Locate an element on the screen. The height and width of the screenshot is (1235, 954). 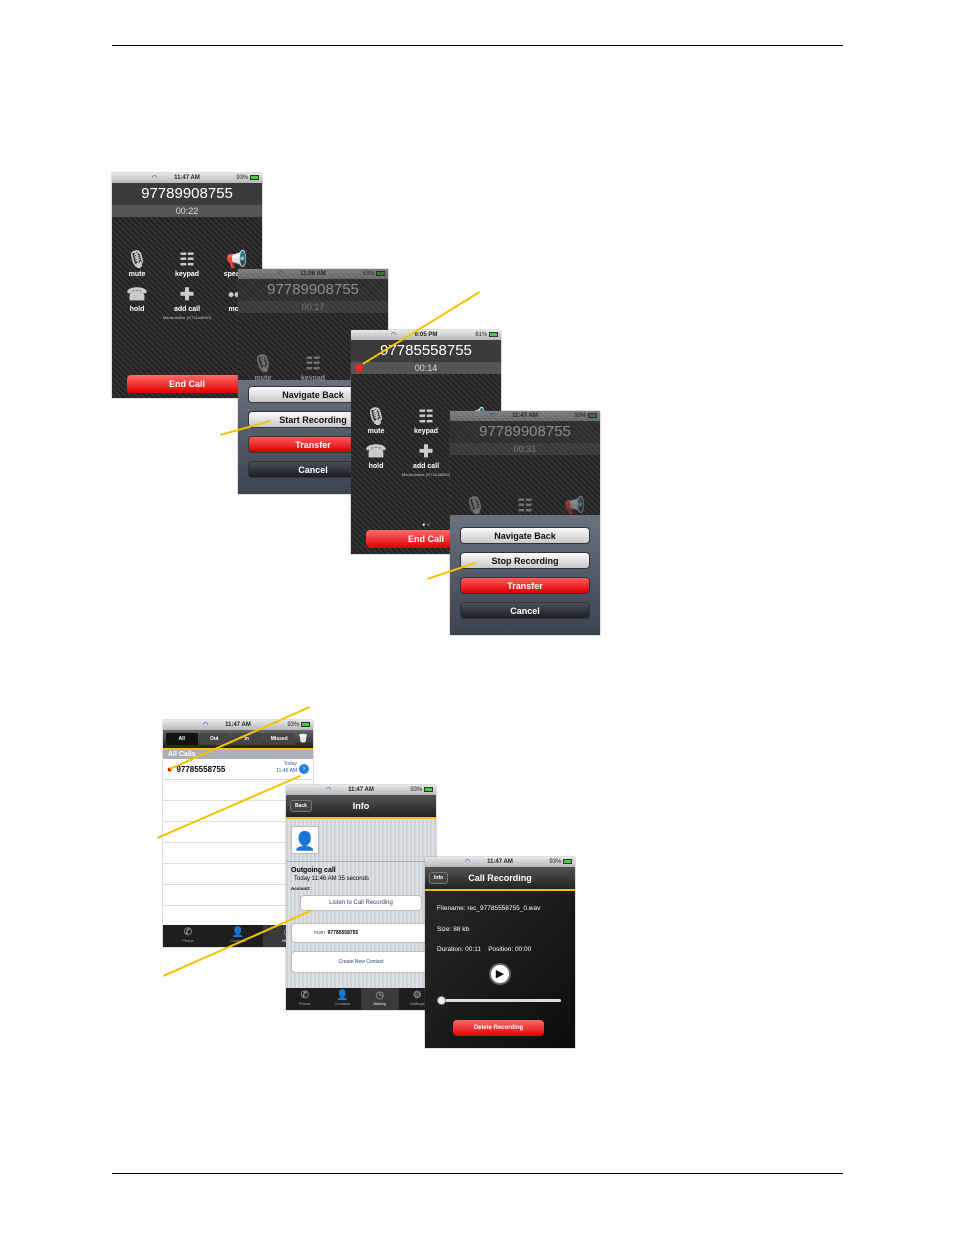
end-call-button: End Call is located at coordinates (187, 384).